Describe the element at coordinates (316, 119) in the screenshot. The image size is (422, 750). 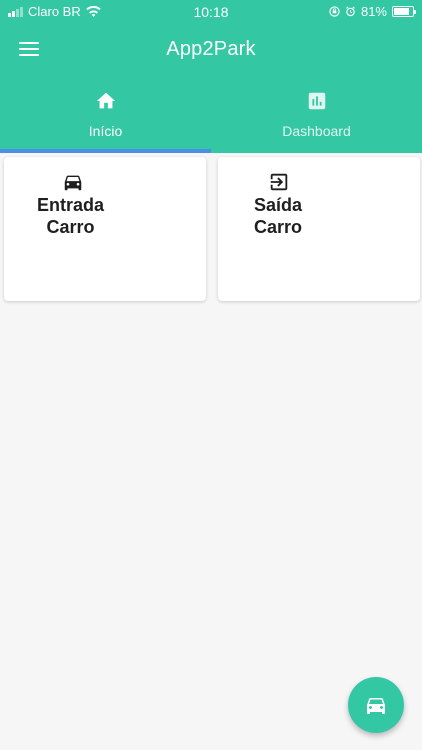
I see `tab-dashboard: Dashboard` at that location.